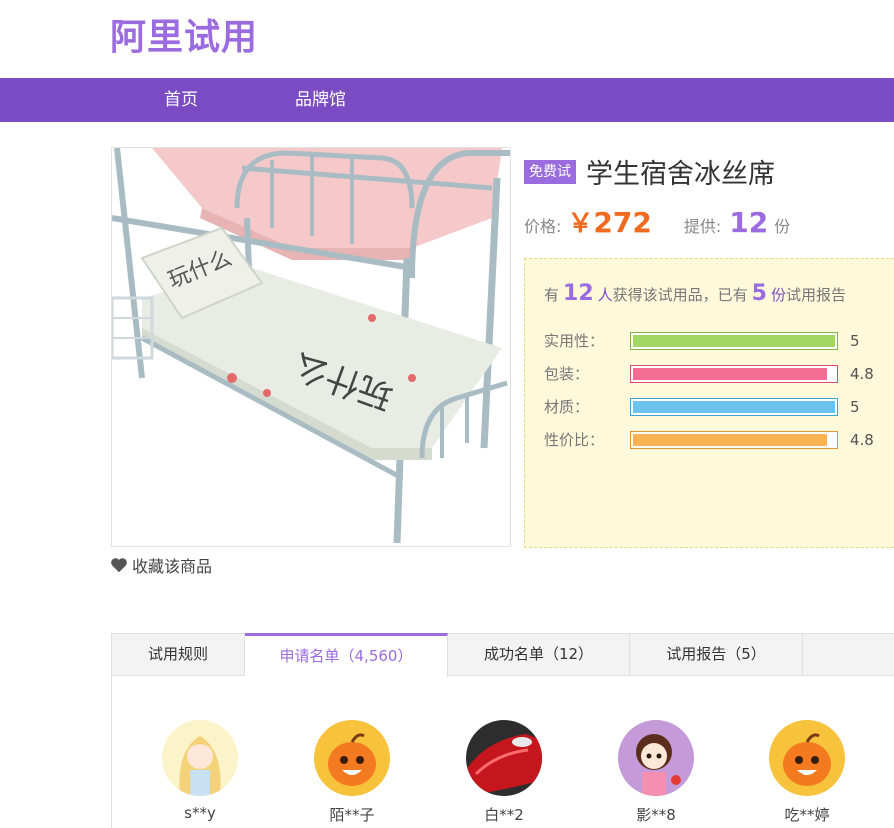 The width and height of the screenshot is (894, 828). Describe the element at coordinates (749, 222) in the screenshot. I see `supply-count: 12` at that location.